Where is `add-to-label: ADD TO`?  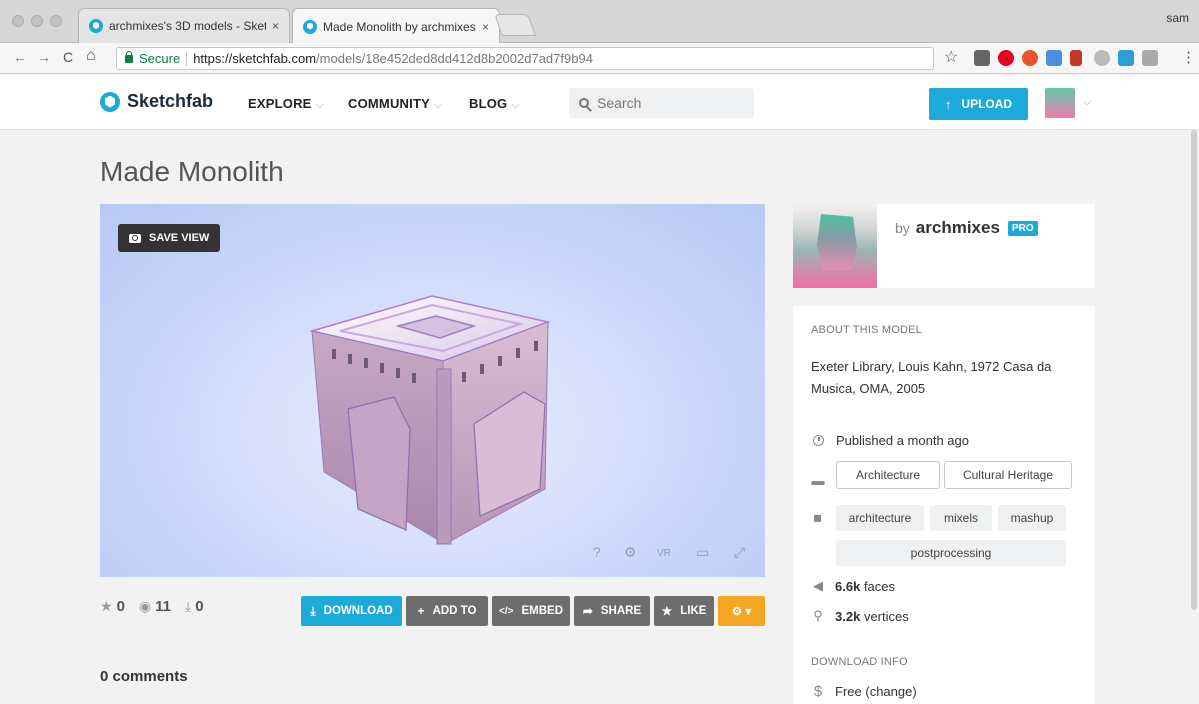 add-to-label: ADD TO is located at coordinates (454, 611).